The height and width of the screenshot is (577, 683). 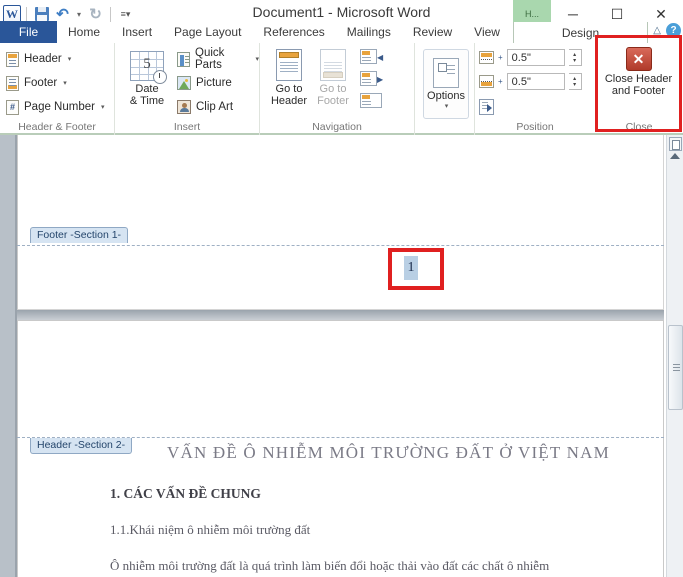 I want to click on page-number-highlight-box: 1, so click(x=416, y=269).